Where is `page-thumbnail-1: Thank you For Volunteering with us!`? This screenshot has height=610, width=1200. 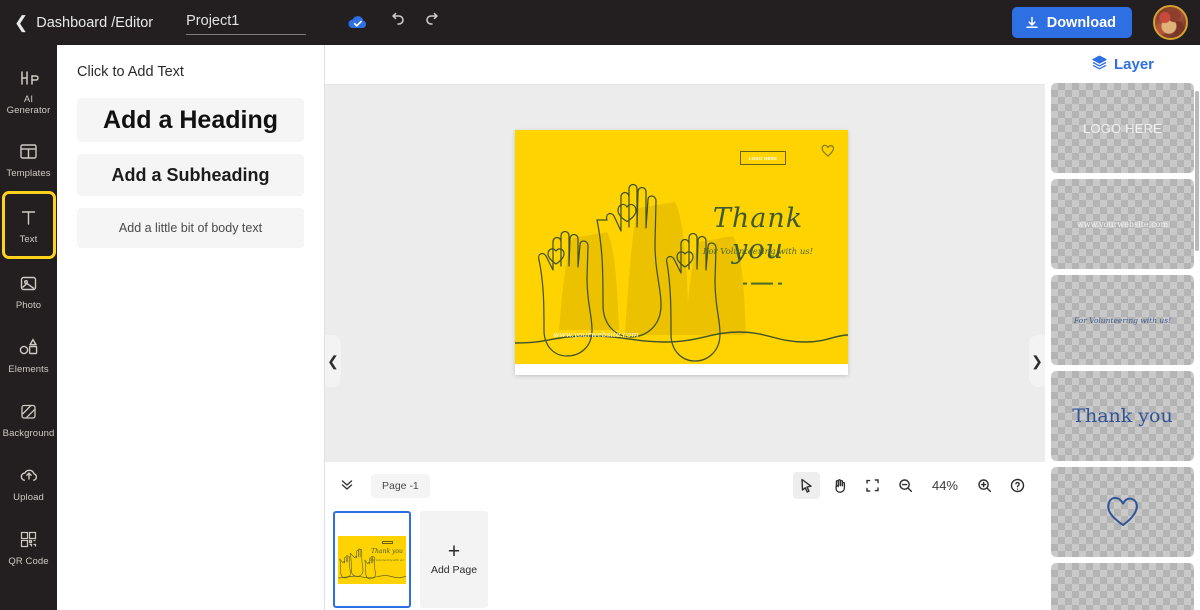
page-thumbnail-1: Thank you For Volunteering with us! is located at coordinates (372, 559).